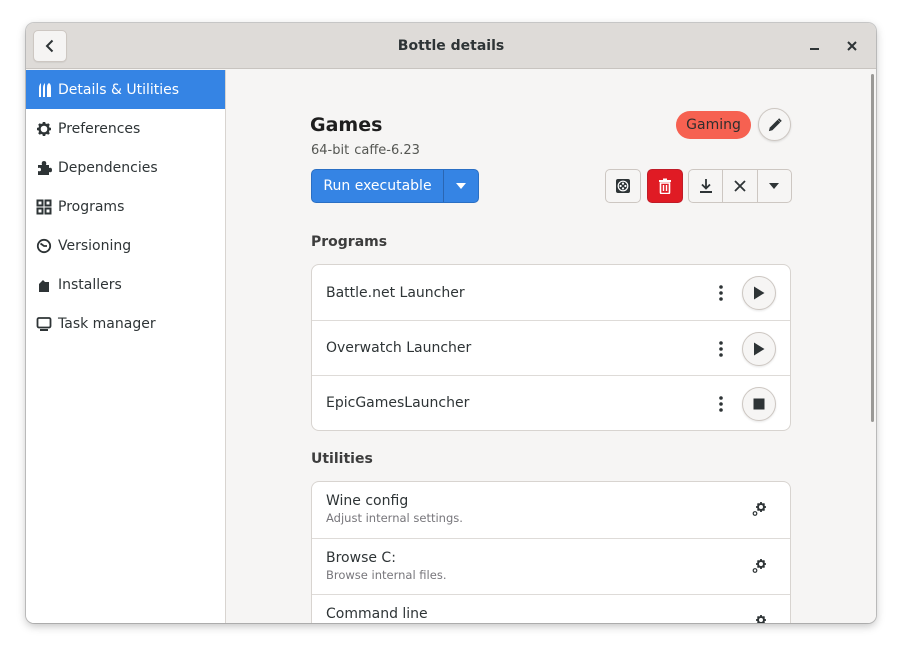  I want to click on sidebar-item-installers: Installers, so click(125, 284).